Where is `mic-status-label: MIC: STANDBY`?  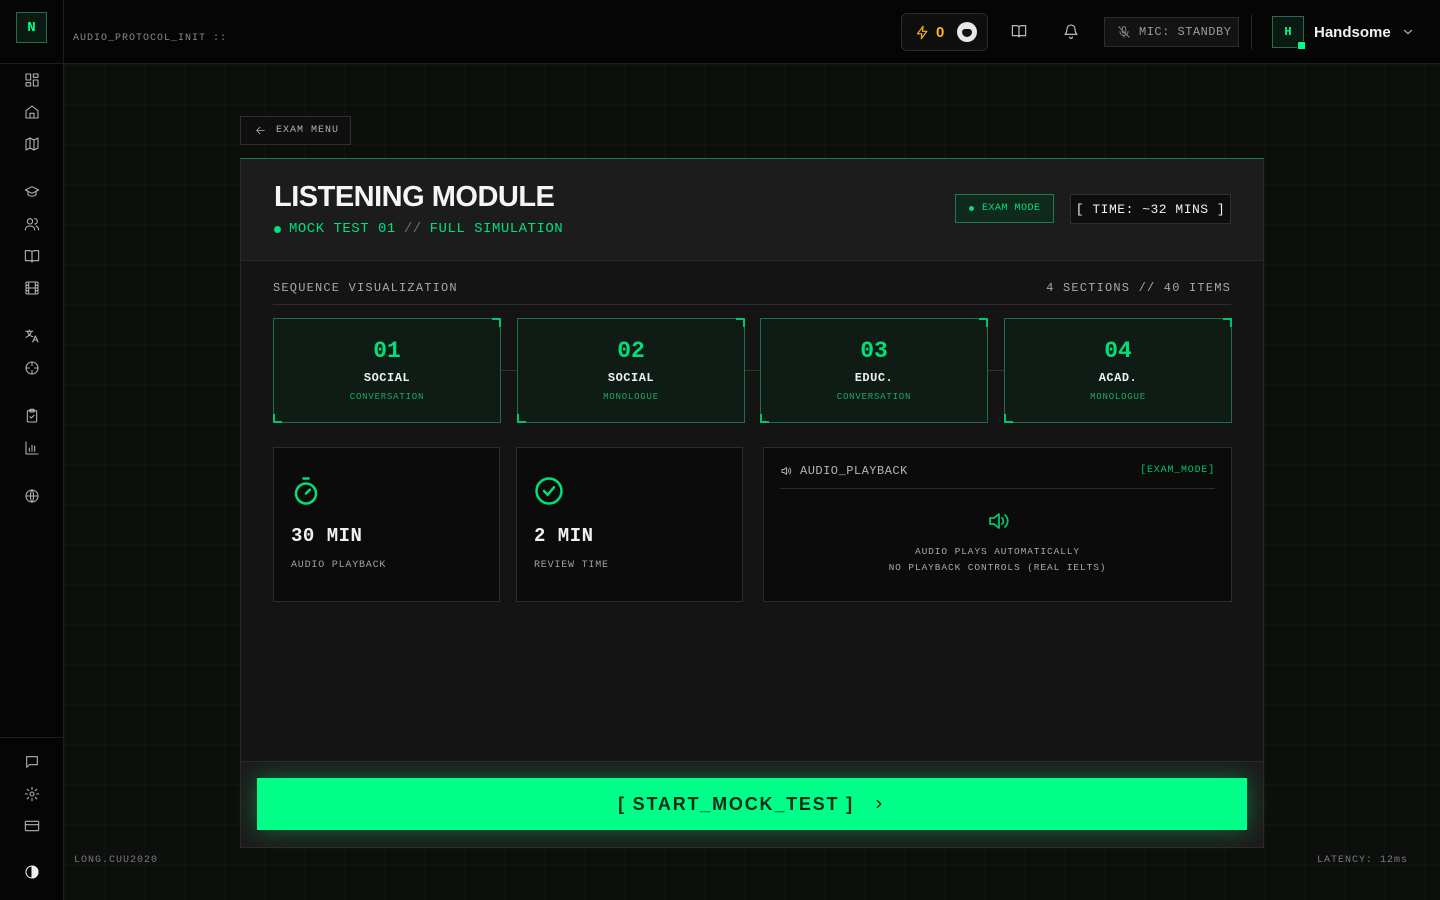
mic-status-label: MIC: STANDBY is located at coordinates (1185, 32).